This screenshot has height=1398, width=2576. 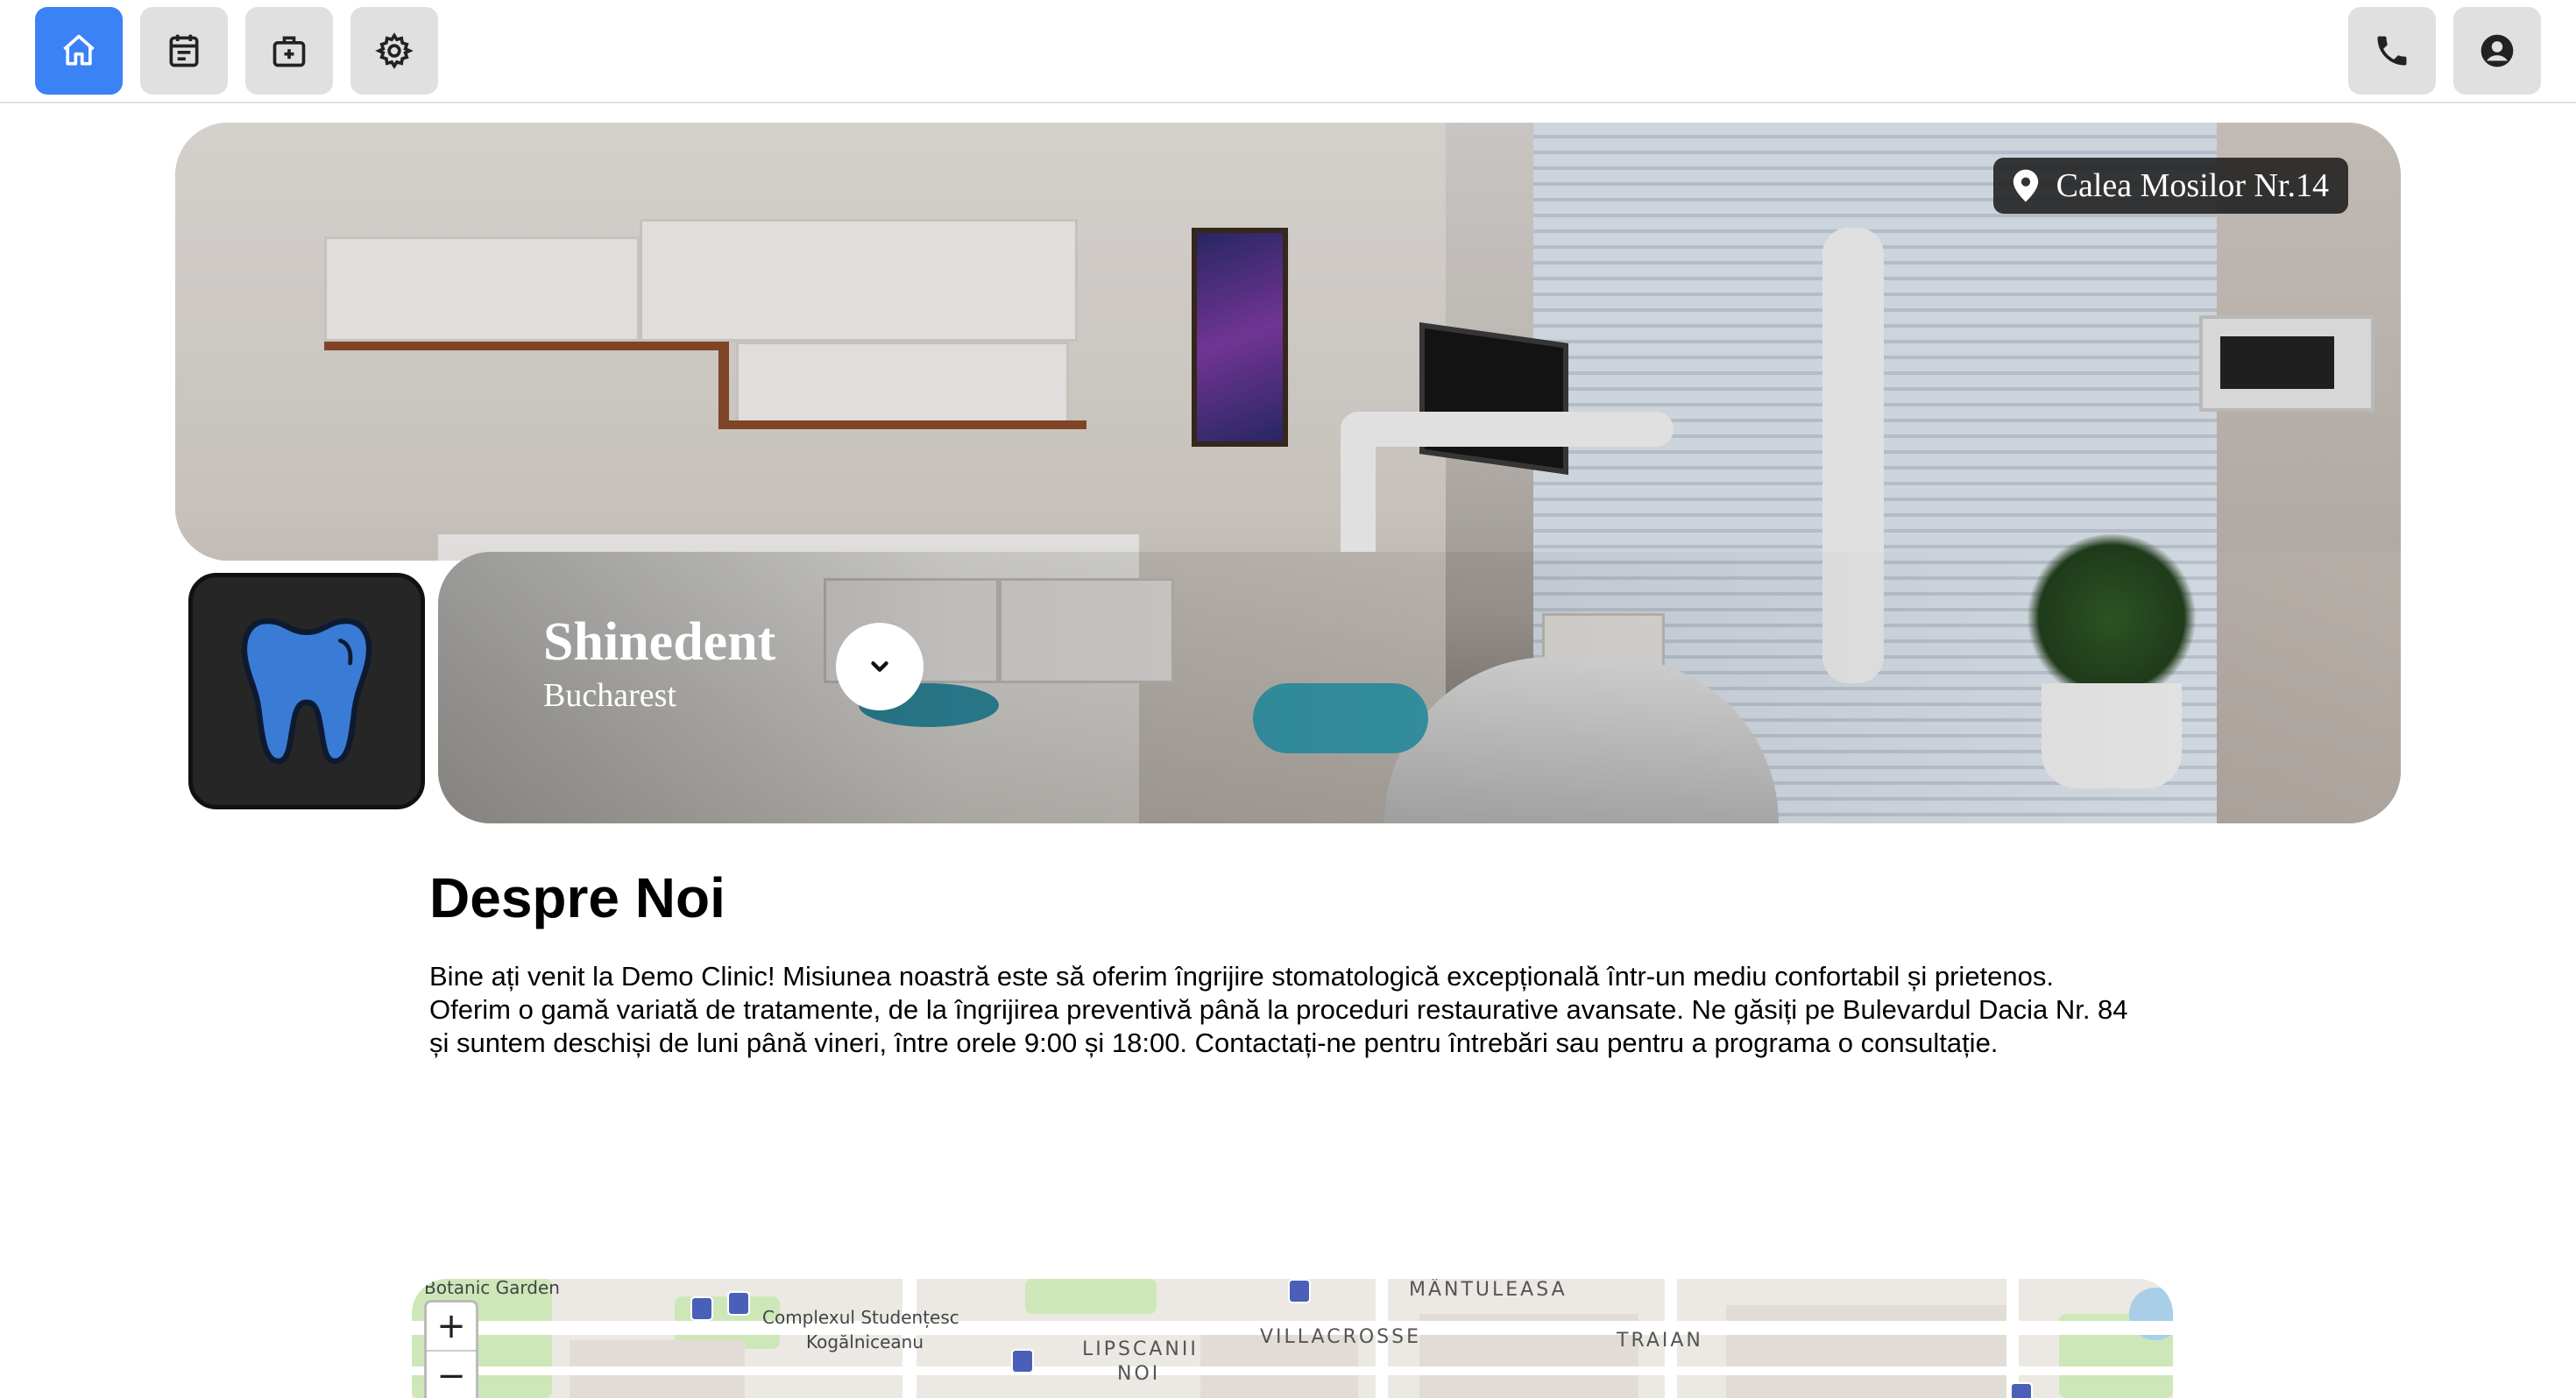 I want to click on zoom-in-button: +, so click(x=451, y=1327).